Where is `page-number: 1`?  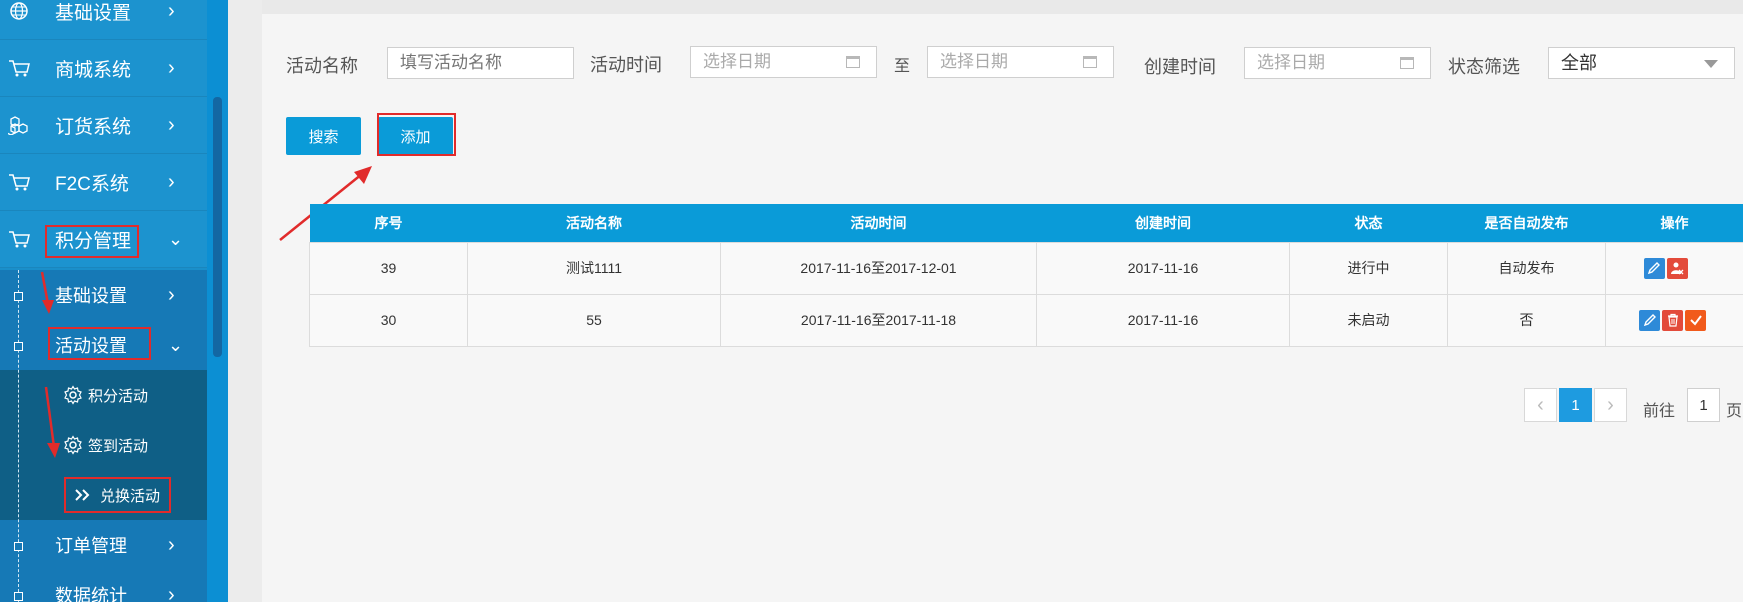 page-number: 1 is located at coordinates (1575, 405).